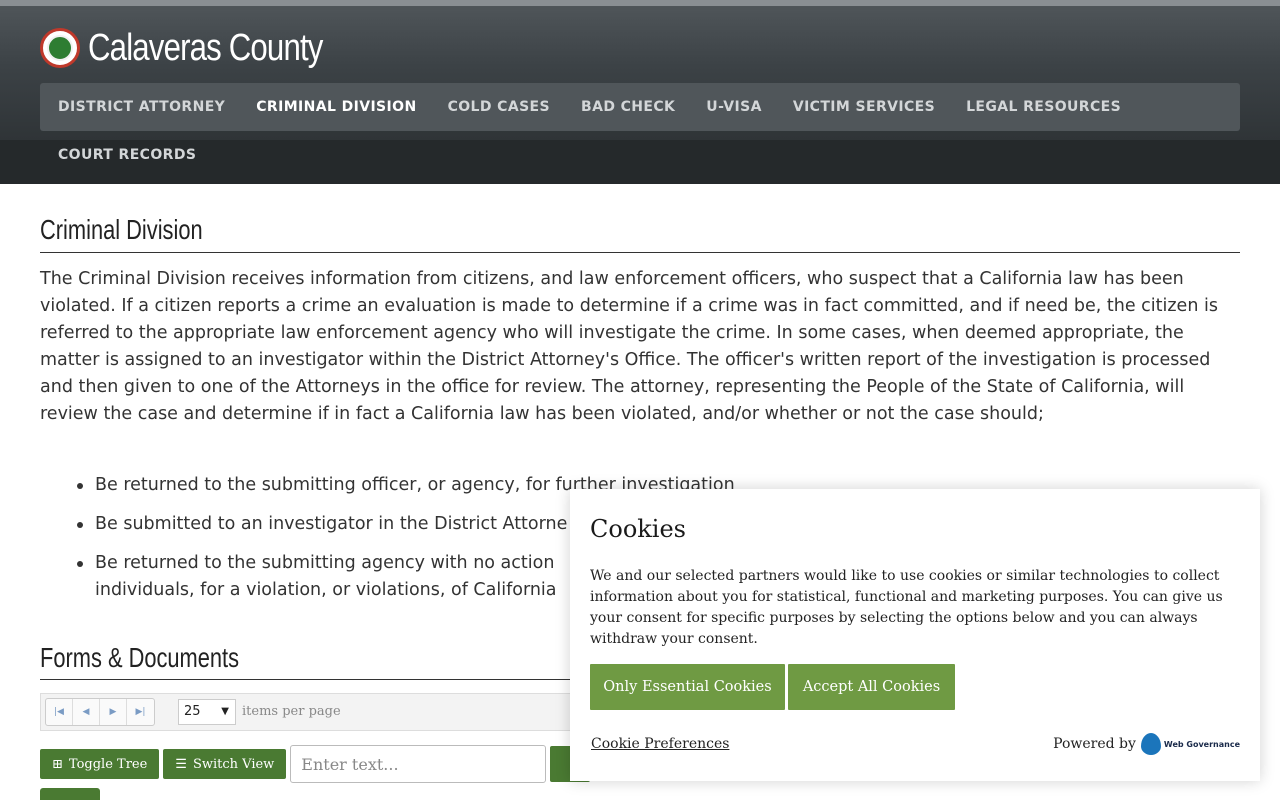 The height and width of the screenshot is (800, 1280). I want to click on nav-item-criminal-division: CRIMINAL DIVISION, so click(336, 107).